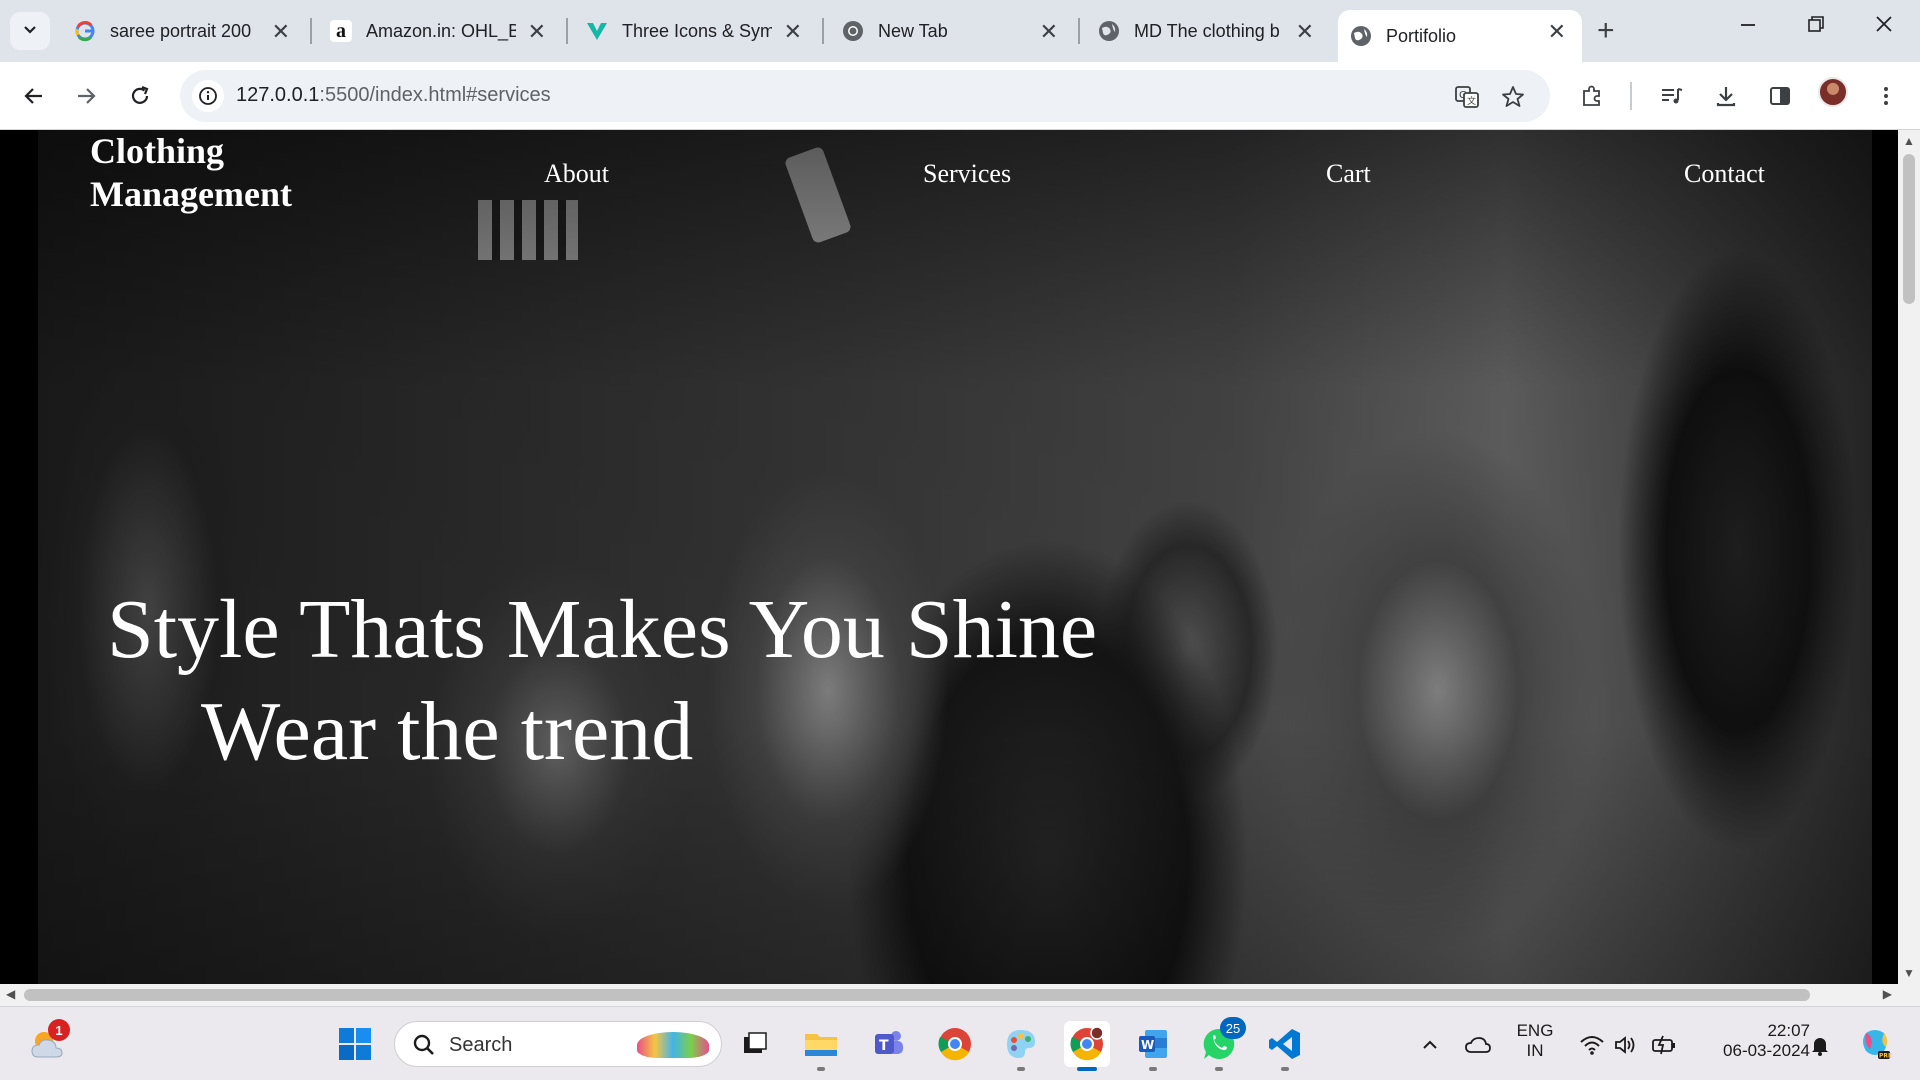  What do you see at coordinates (1361, 36) in the screenshot?
I see `globe-icon` at bounding box center [1361, 36].